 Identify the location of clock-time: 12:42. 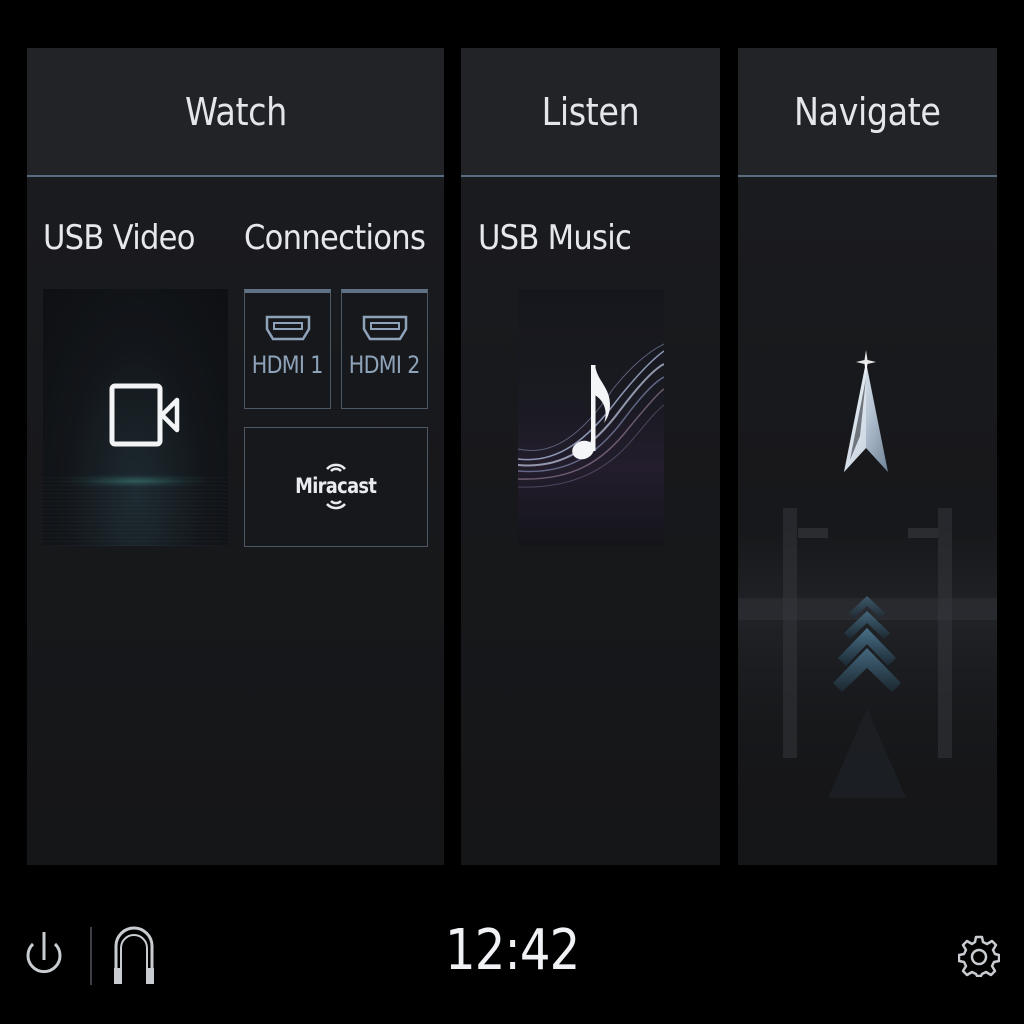
(512, 950).